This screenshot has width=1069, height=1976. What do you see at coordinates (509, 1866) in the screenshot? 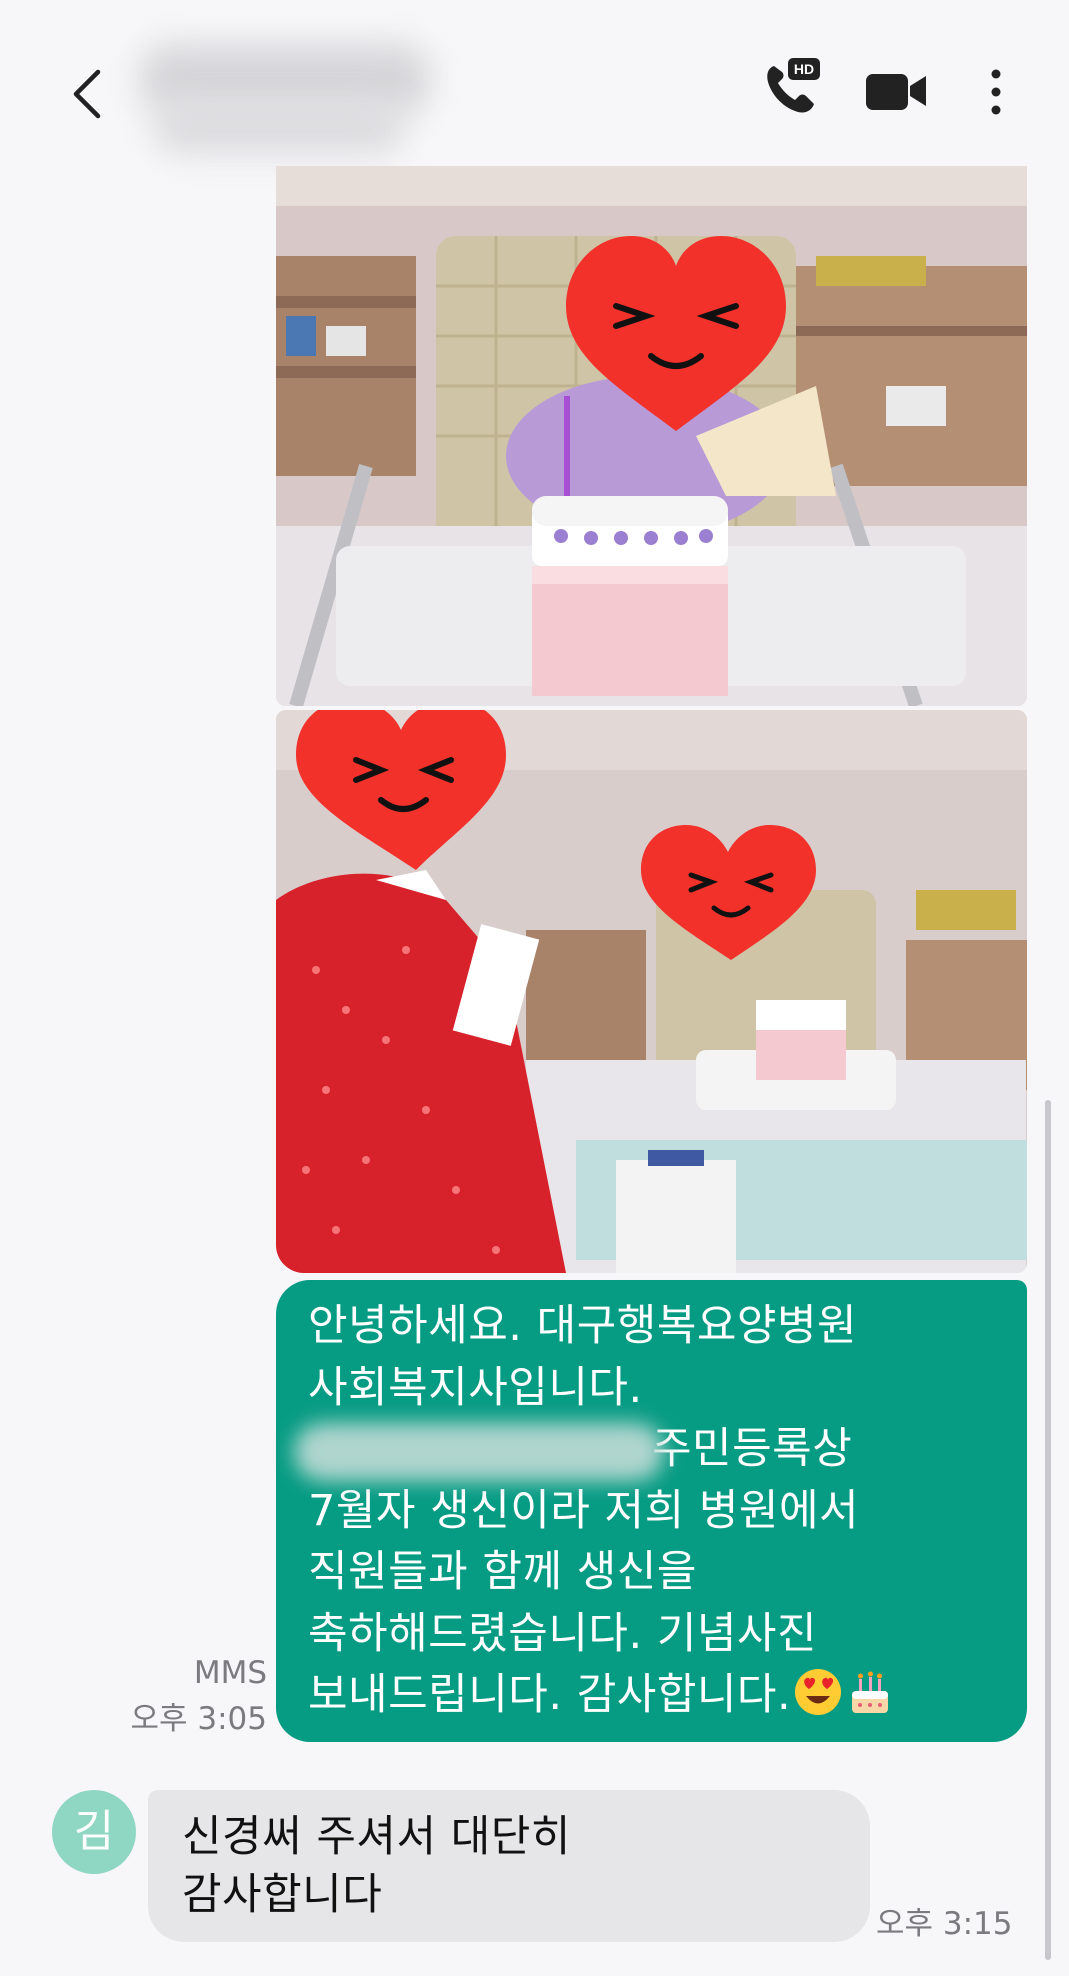
I see `incoming-message-bubble: 신경써 주셔서 대단히 감사합니다` at bounding box center [509, 1866].